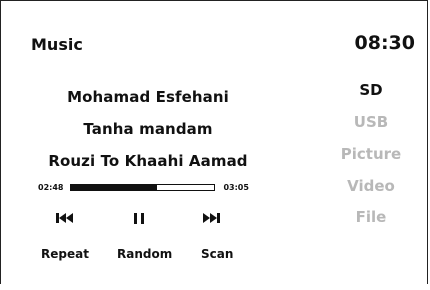 The height and width of the screenshot is (290, 430). Describe the element at coordinates (371, 90) in the screenshot. I see `source-item-sd: SD` at that location.